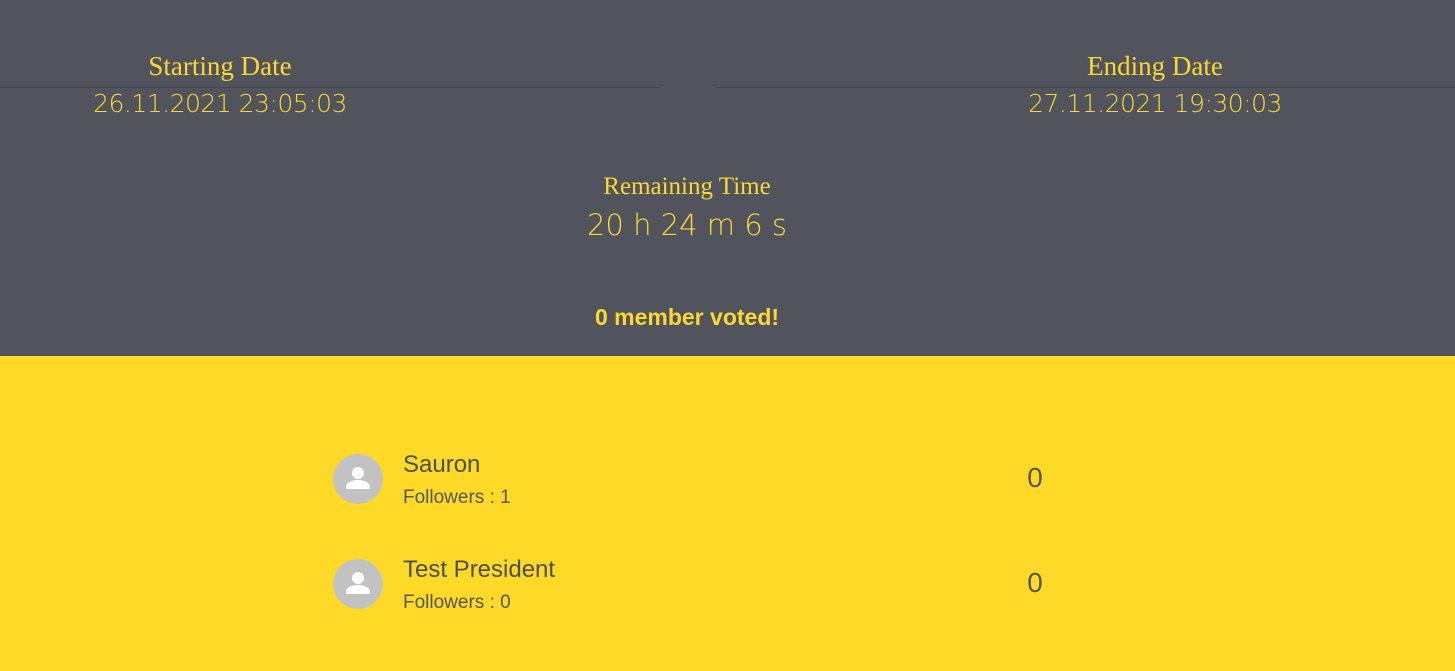  I want to click on candidate-row: Test President Followers : 0 0, so click(693, 585).